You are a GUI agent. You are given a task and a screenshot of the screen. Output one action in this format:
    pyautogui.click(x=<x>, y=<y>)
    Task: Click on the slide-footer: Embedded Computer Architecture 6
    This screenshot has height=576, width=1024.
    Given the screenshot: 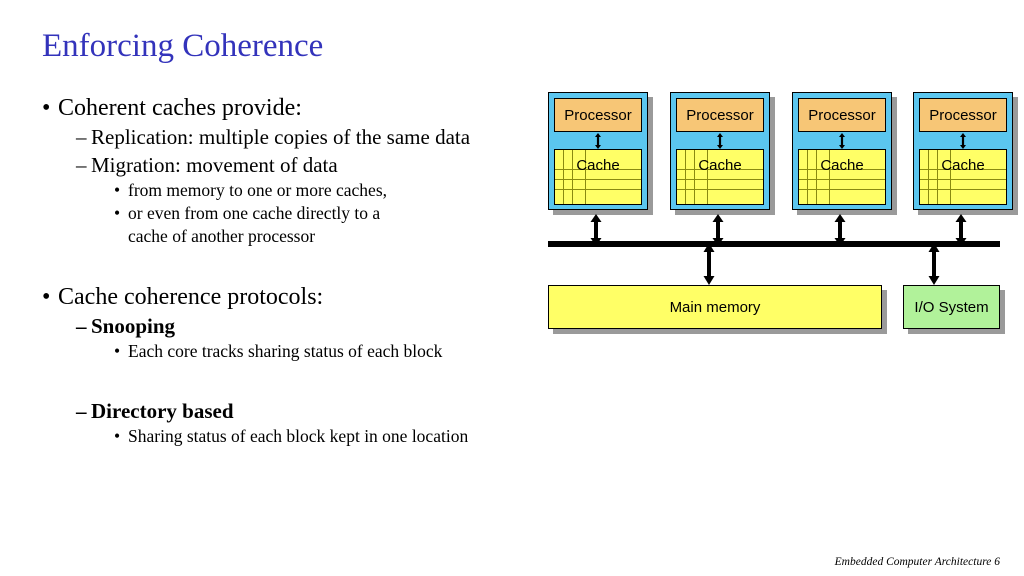 What is the action you would take?
    pyautogui.click(x=917, y=562)
    